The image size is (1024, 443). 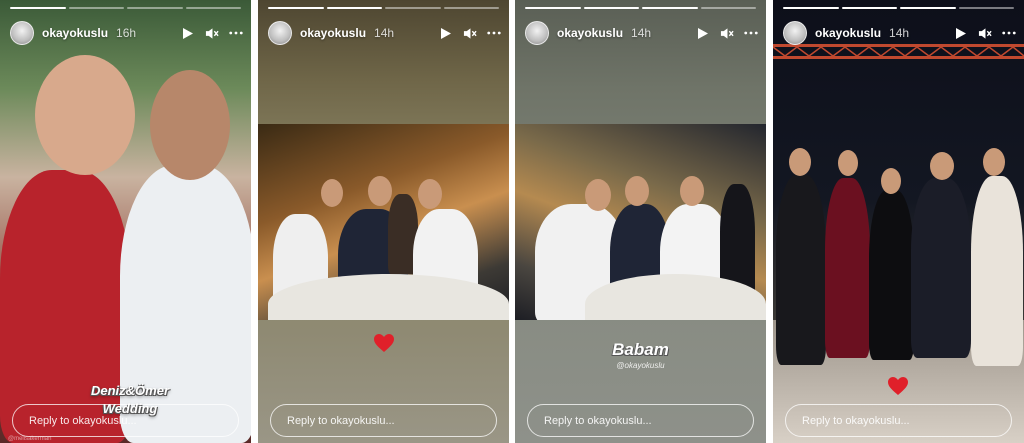 What do you see at coordinates (190, 125) in the screenshot?
I see `man-head` at bounding box center [190, 125].